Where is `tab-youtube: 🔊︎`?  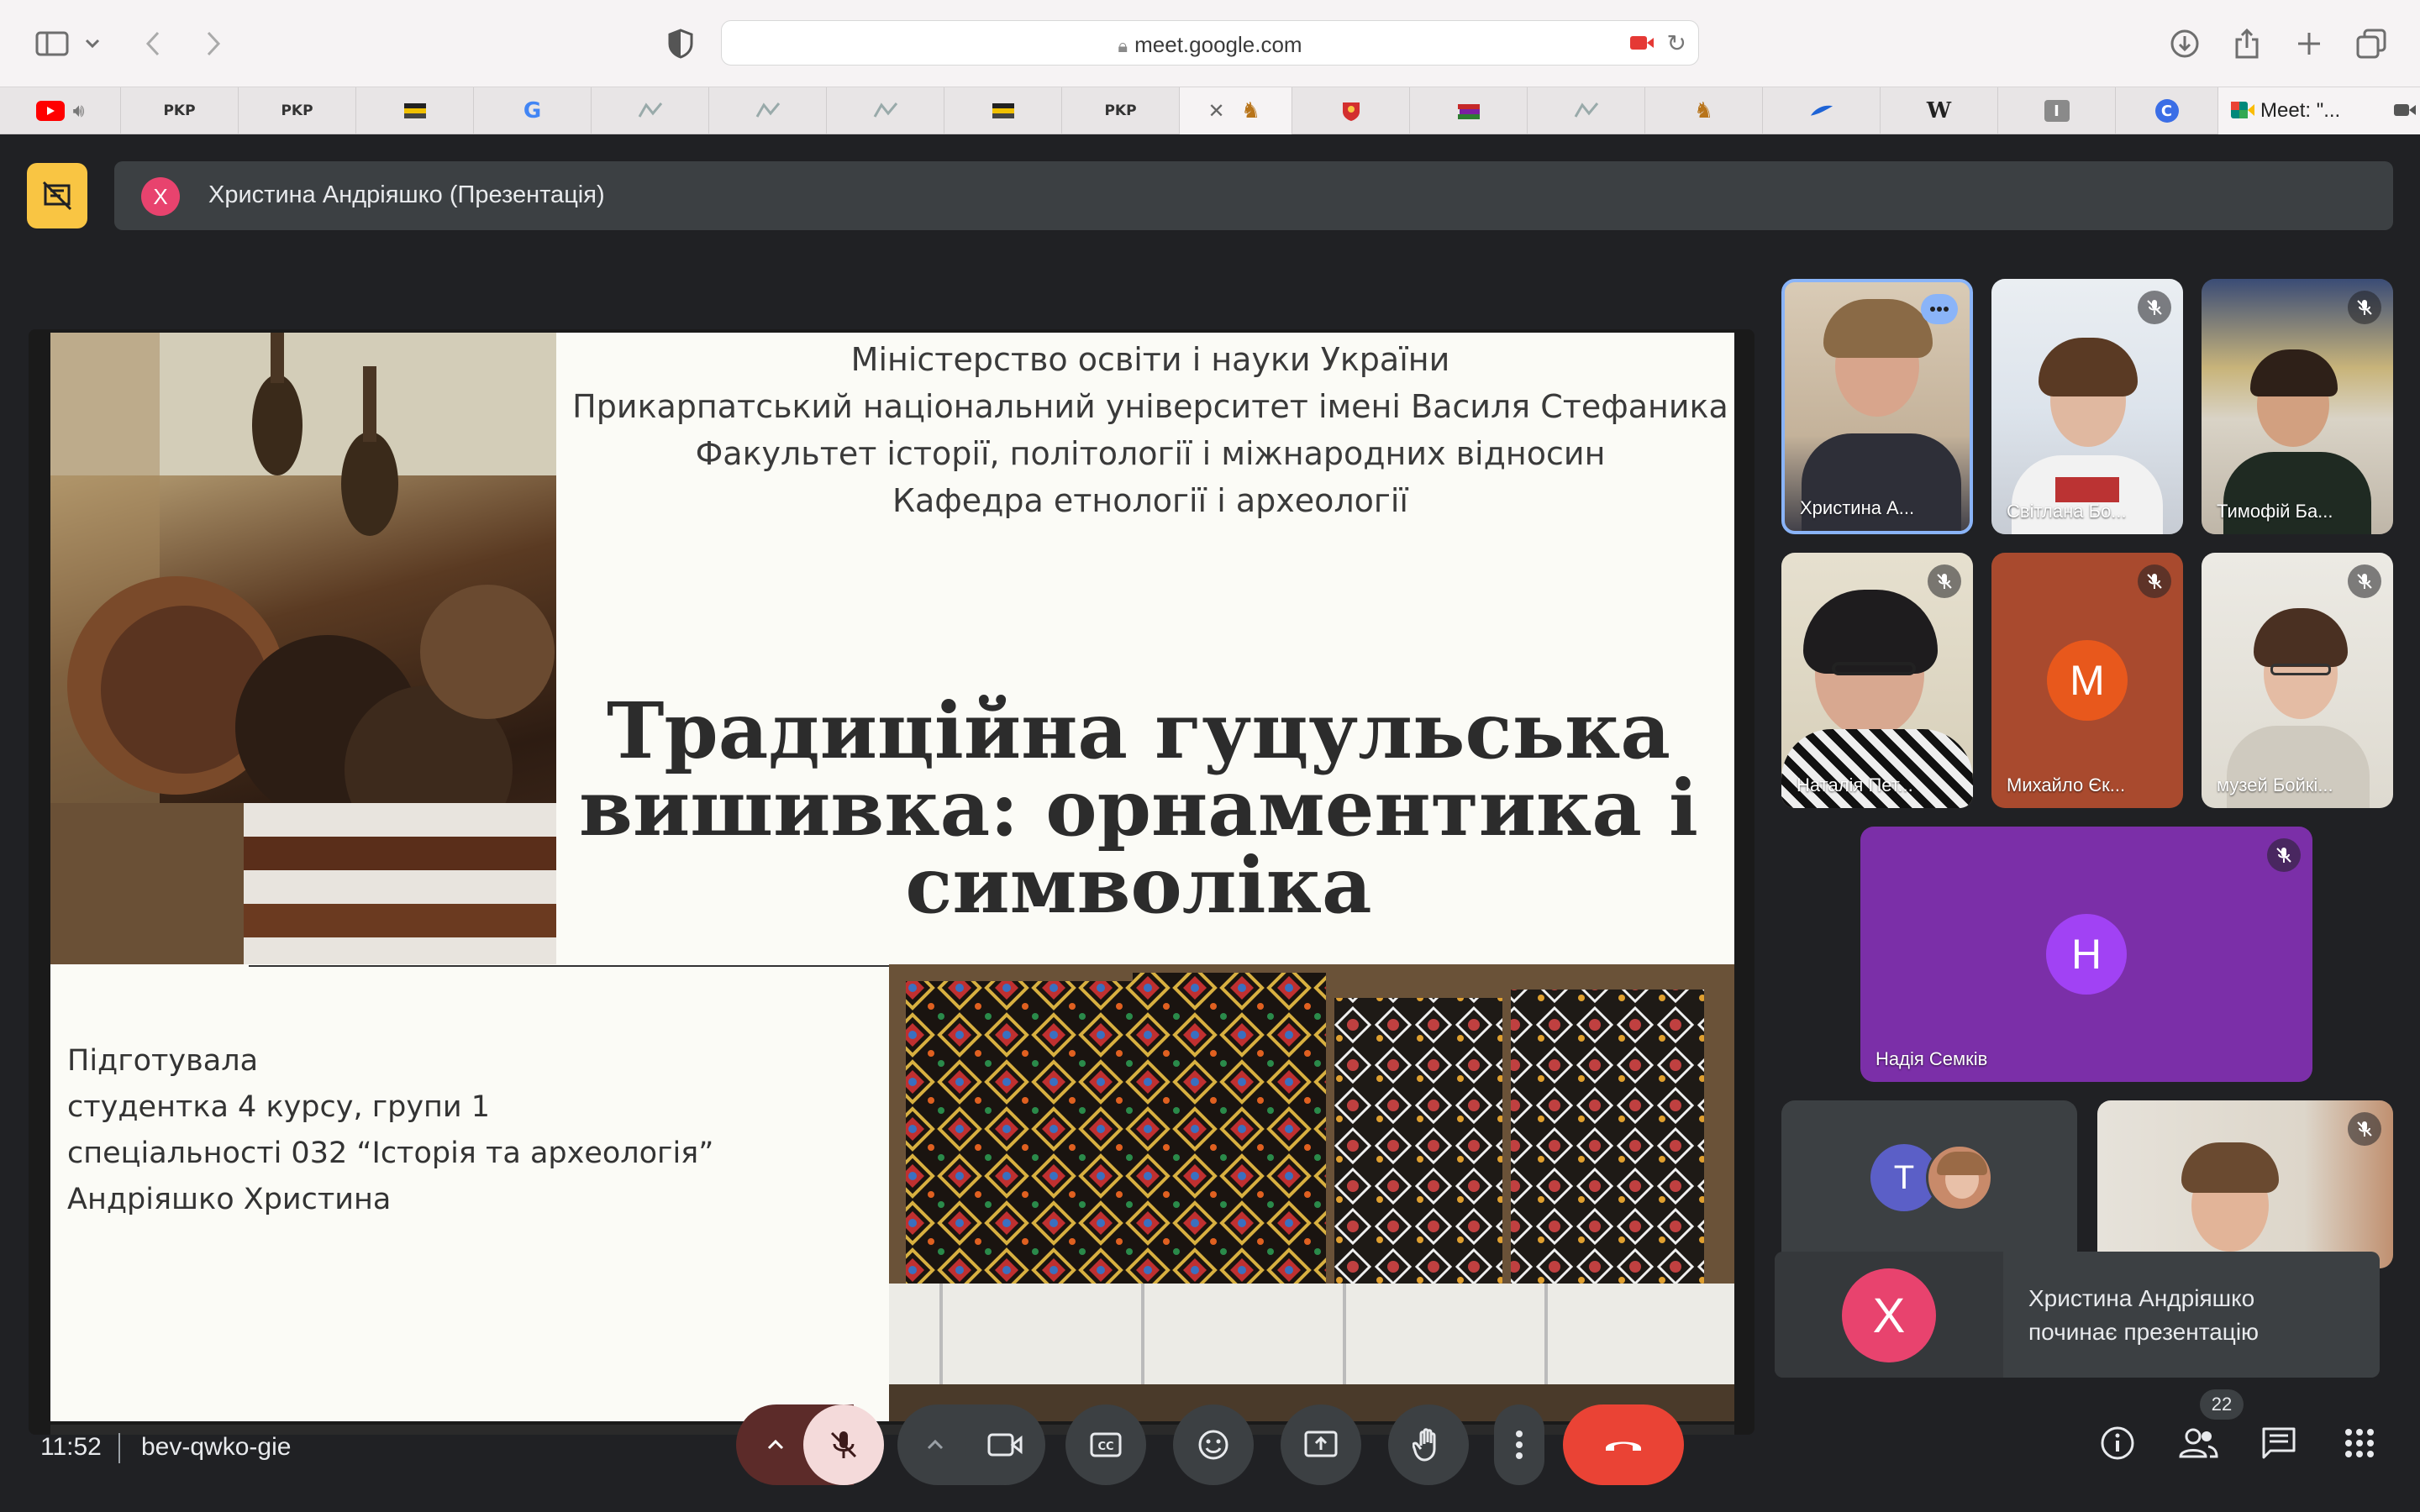
tab-youtube: 🔊︎ is located at coordinates (60, 110).